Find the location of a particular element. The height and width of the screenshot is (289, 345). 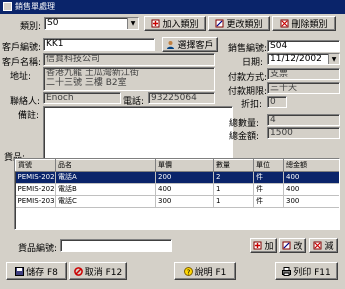

column-header: 單價 is located at coordinates (184, 165).